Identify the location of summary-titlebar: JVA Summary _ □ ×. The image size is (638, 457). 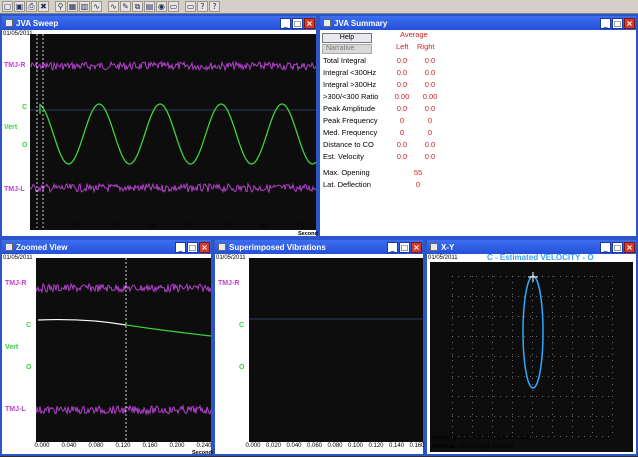
(478, 23).